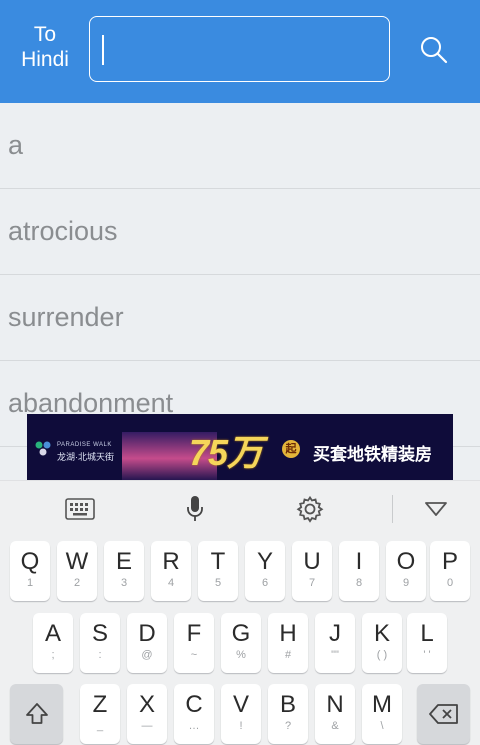  Describe the element at coordinates (264, 561) in the screenshot. I see `key-letter: Y` at that location.